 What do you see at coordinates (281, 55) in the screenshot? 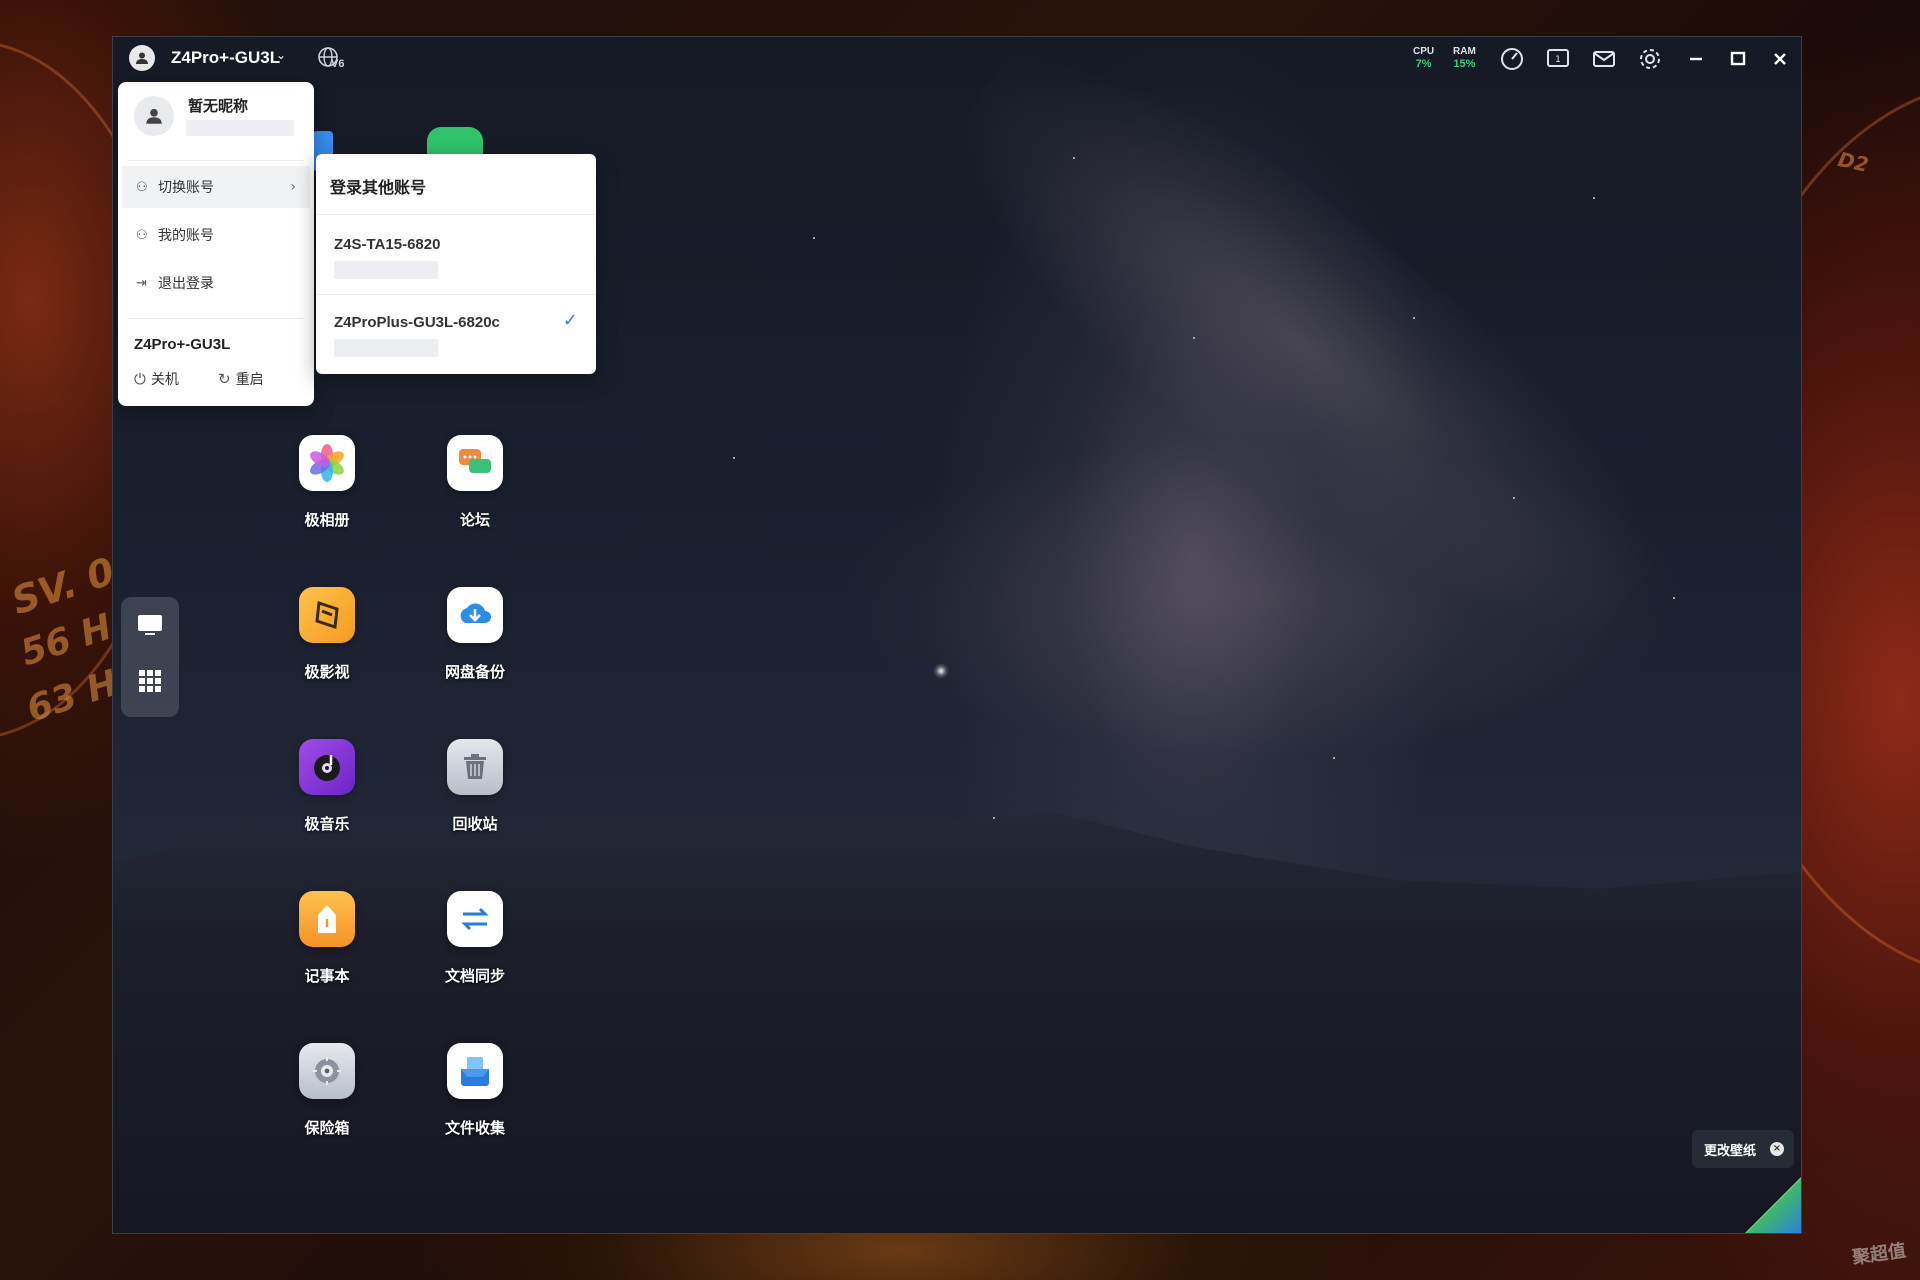
I see `chevron-down-icon: ⌄` at bounding box center [281, 55].